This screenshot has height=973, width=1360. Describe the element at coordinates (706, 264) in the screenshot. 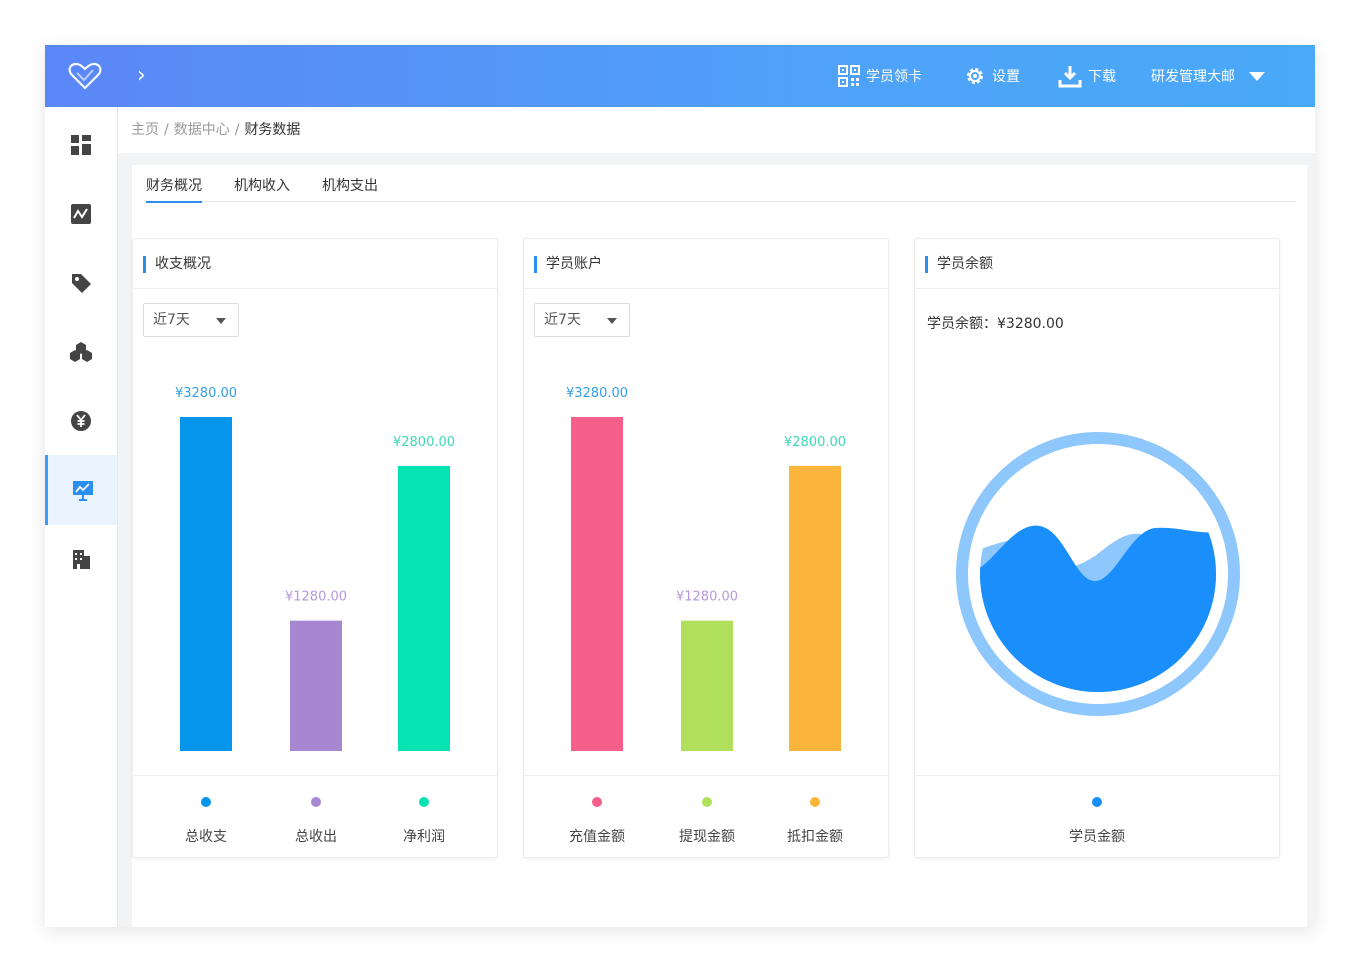

I see `card-header: 学员账户` at that location.